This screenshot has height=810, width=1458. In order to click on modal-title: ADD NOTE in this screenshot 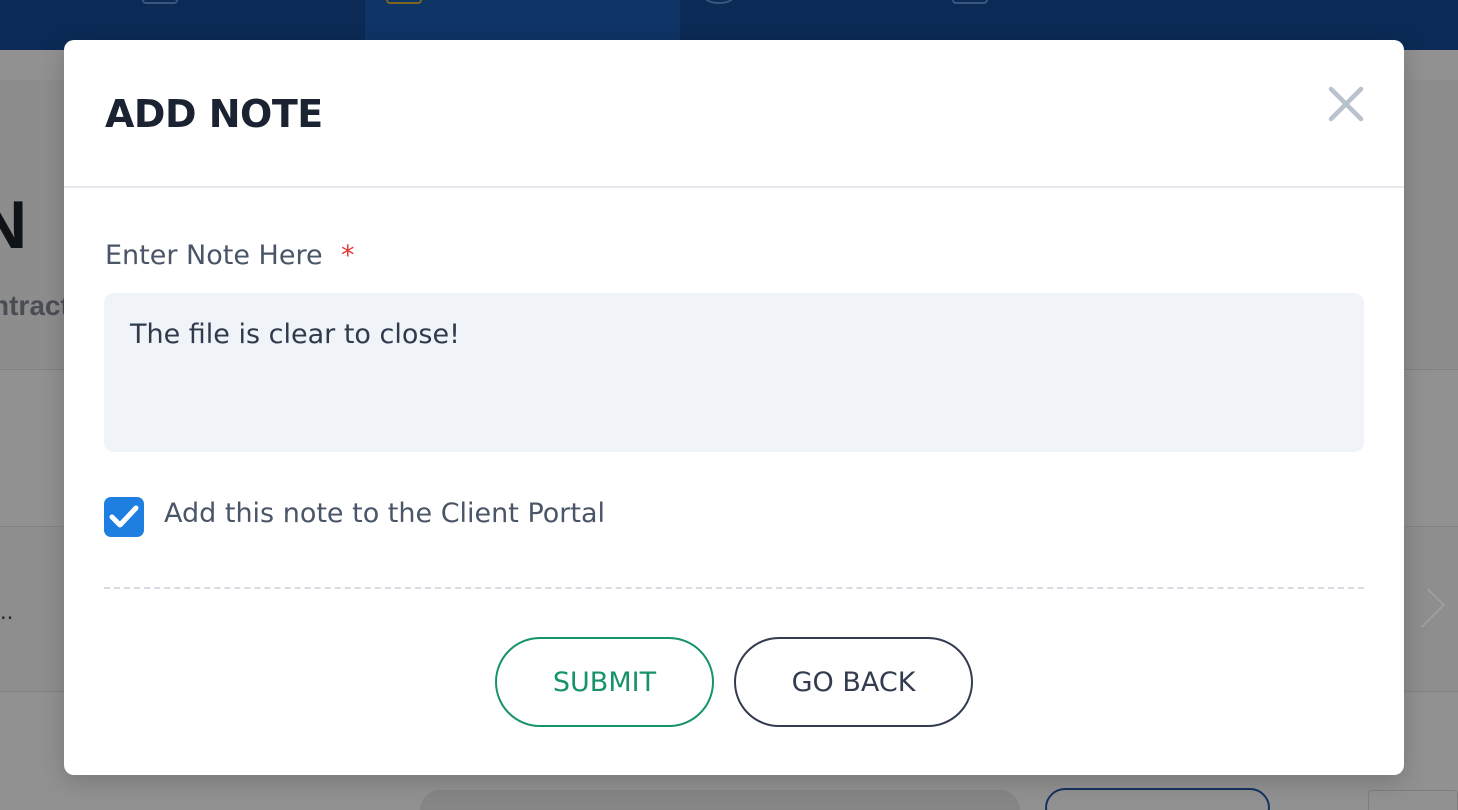, I will do `click(214, 114)`.